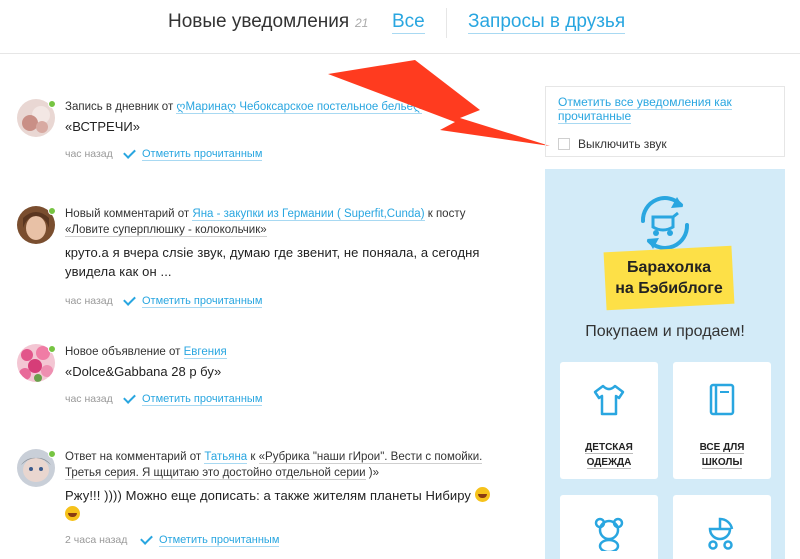  I want to click on red-arrow-annotation, so click(439, 103).